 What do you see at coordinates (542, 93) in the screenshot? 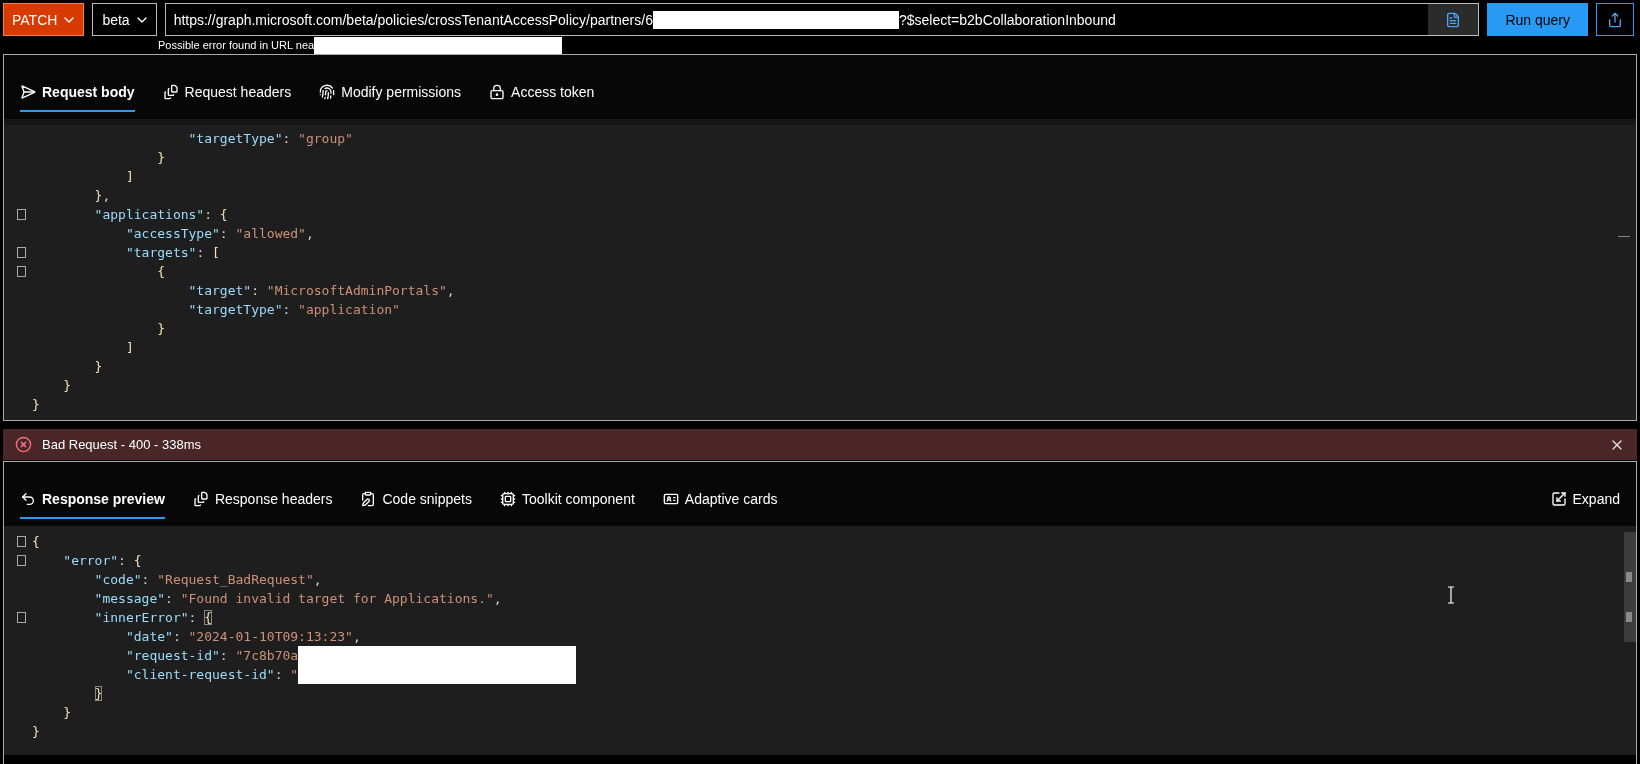
I see `tab: Access token` at bounding box center [542, 93].